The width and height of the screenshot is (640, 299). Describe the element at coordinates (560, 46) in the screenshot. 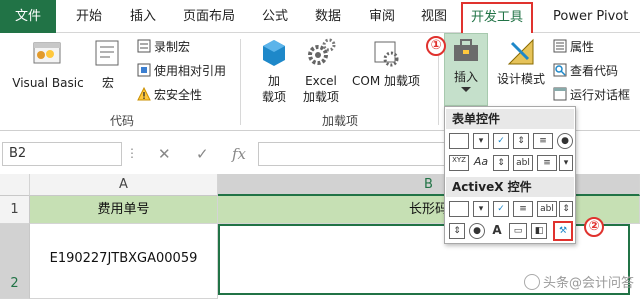

I see `properties-icon` at that location.